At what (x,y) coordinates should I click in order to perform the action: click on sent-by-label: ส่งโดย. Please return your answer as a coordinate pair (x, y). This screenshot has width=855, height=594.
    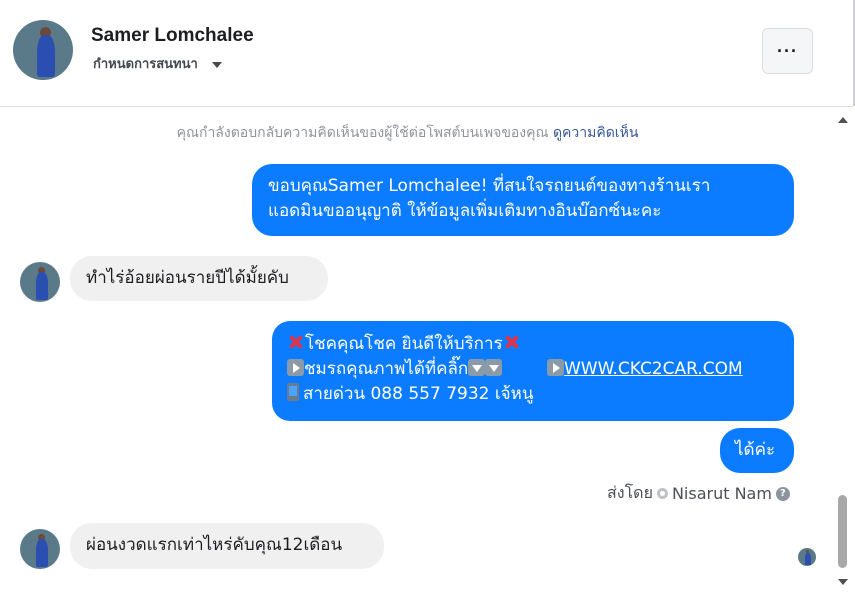
    Looking at the image, I should click on (630, 492).